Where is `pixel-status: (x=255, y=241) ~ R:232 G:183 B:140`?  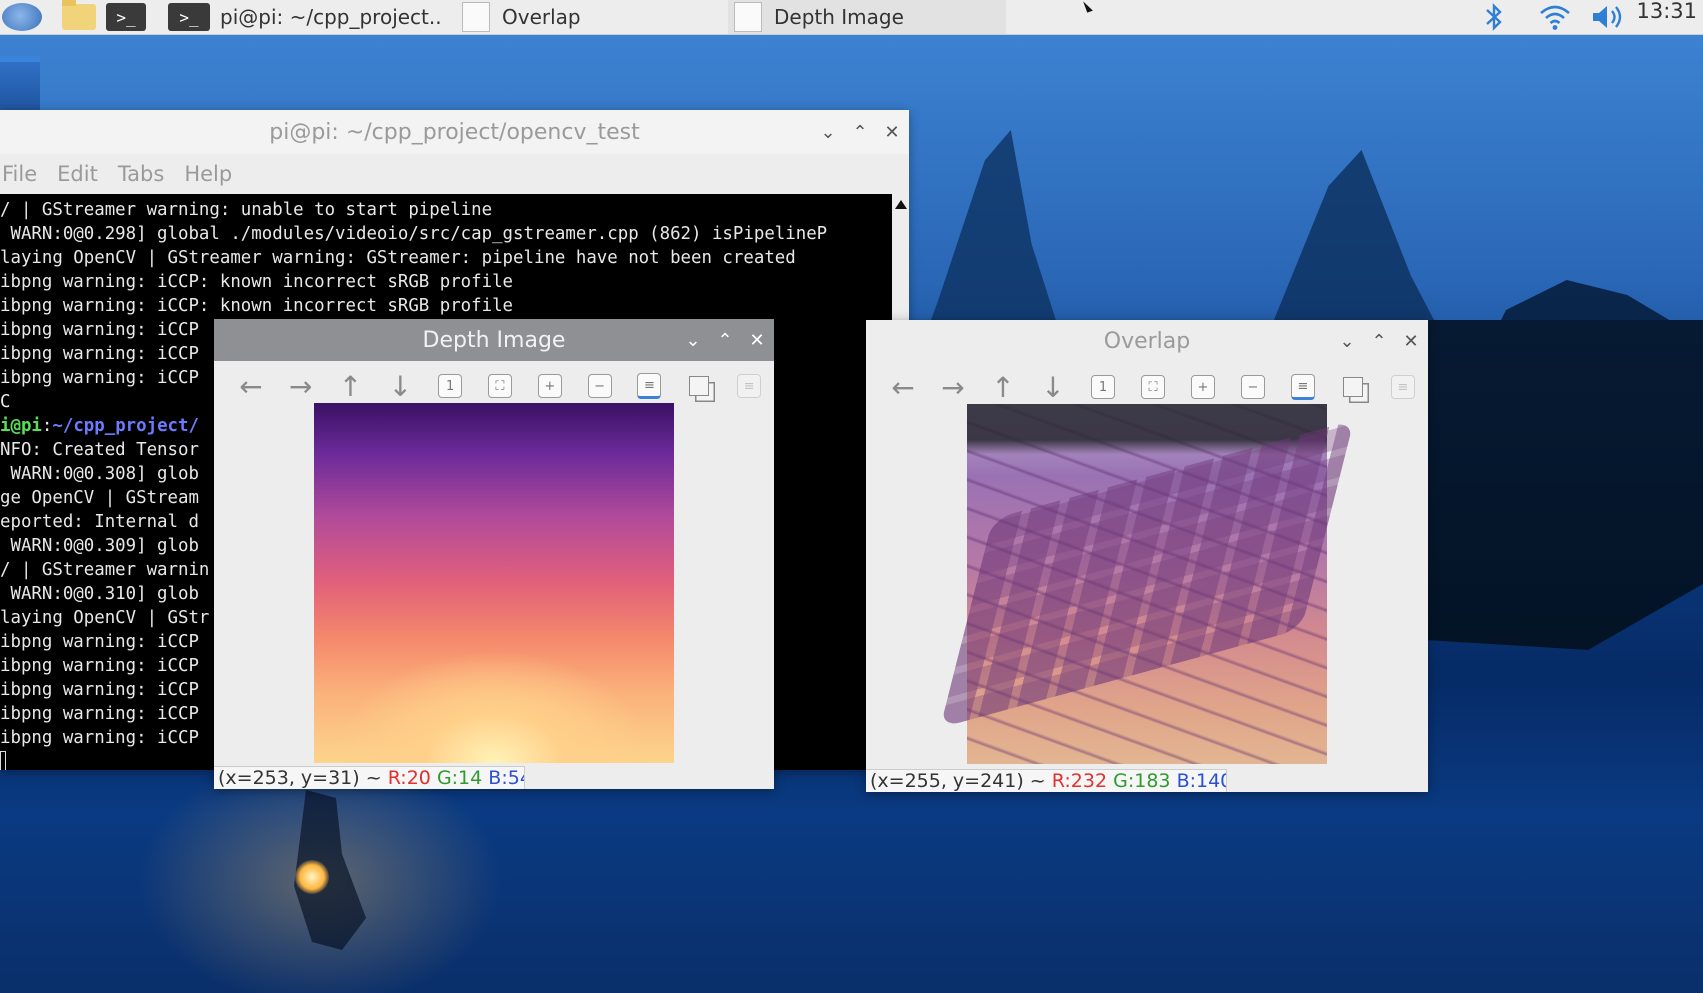
pixel-status: (x=255, y=241) ~ R:232 G:183 B:140 is located at coordinates (1046, 780).